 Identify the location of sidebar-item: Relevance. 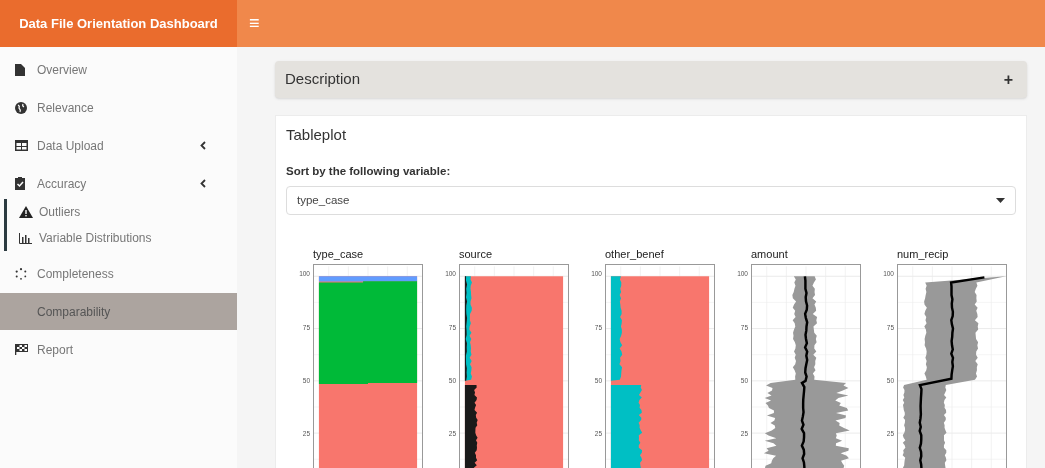
(118, 107).